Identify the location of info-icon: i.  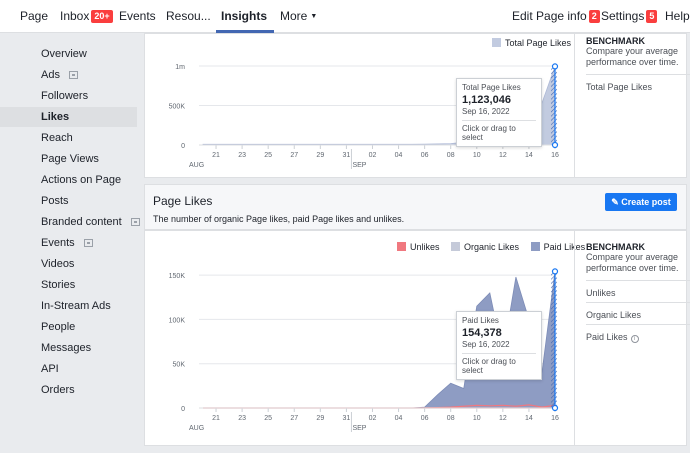
(634, 339).